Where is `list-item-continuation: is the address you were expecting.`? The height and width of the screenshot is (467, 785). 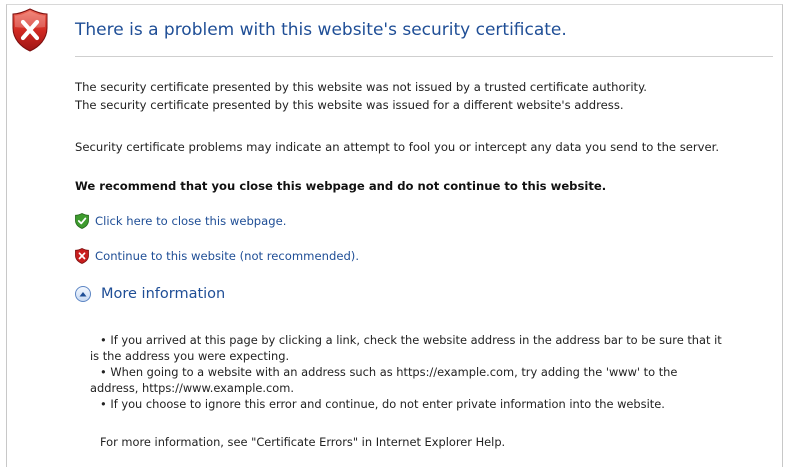 list-item-continuation: is the address you were expecting. is located at coordinates (190, 356).